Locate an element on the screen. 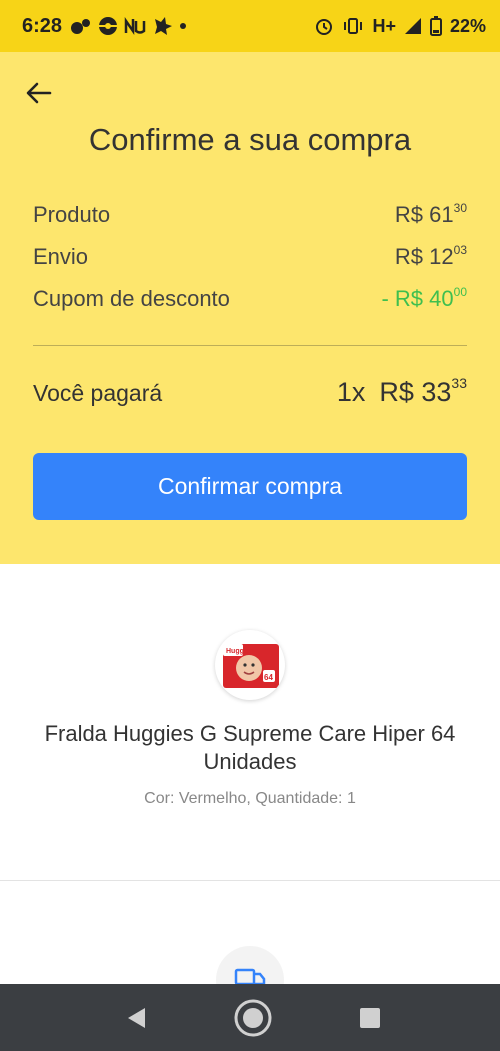 The height and width of the screenshot is (1051, 500). system-icons: H+ 22% is located at coordinates (400, 26).